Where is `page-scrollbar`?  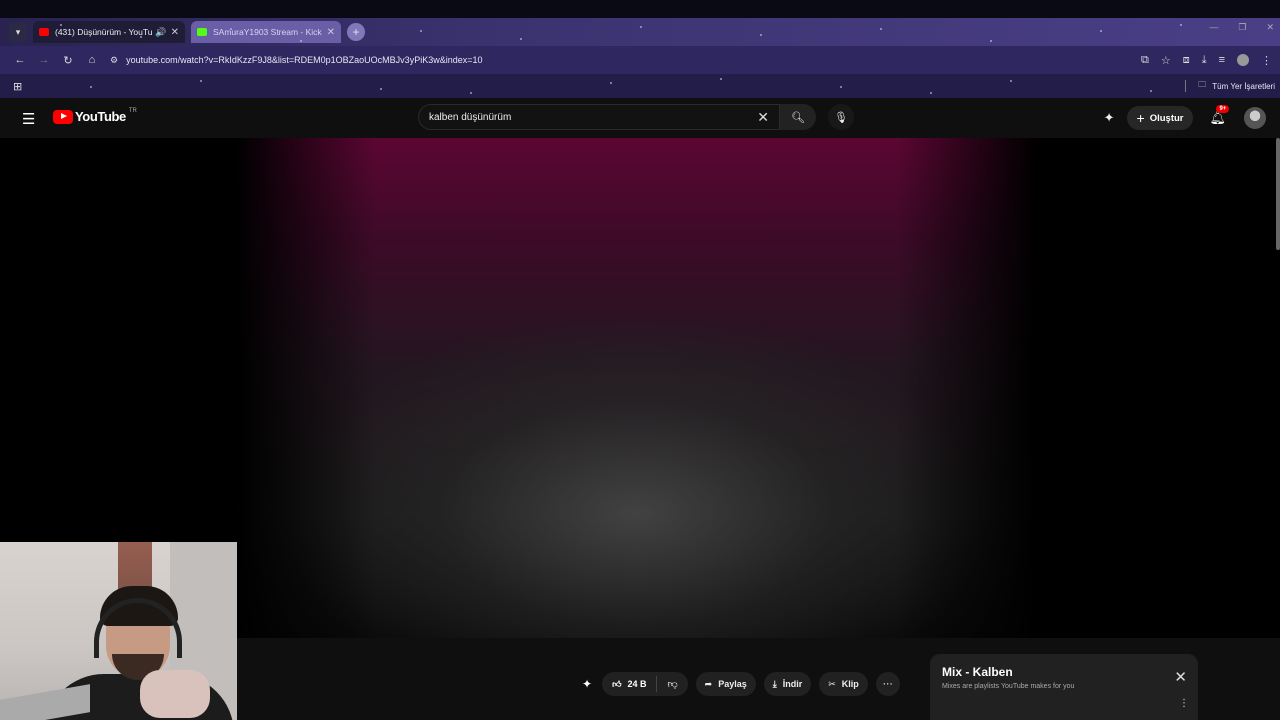
page-scrollbar is located at coordinates (1278, 194).